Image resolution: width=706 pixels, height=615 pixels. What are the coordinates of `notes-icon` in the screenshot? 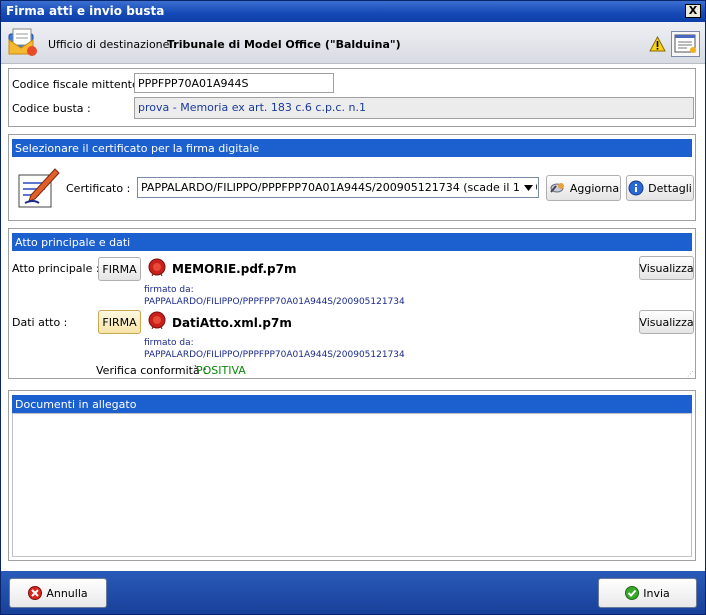 It's located at (685, 43).